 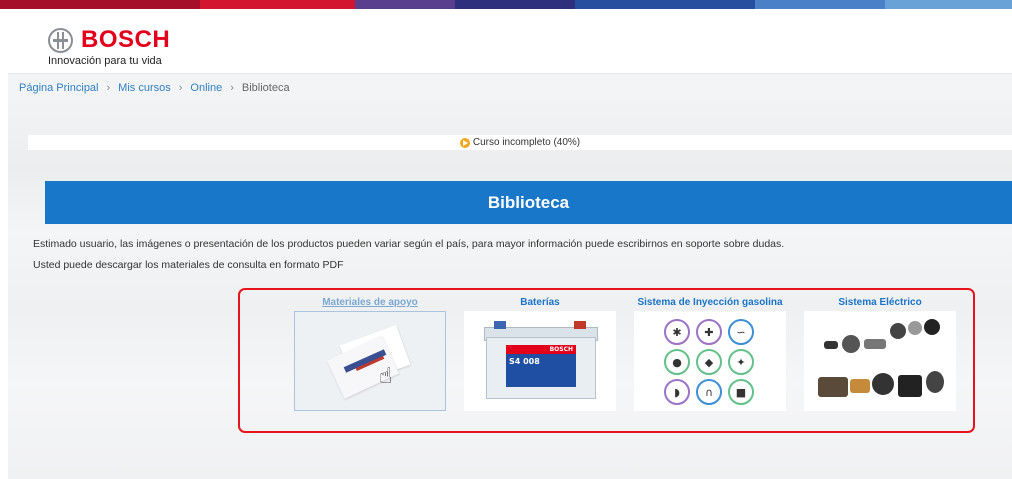 What do you see at coordinates (710, 303) in the screenshot?
I see `category-title: Sistema de Inyección gasolina` at bounding box center [710, 303].